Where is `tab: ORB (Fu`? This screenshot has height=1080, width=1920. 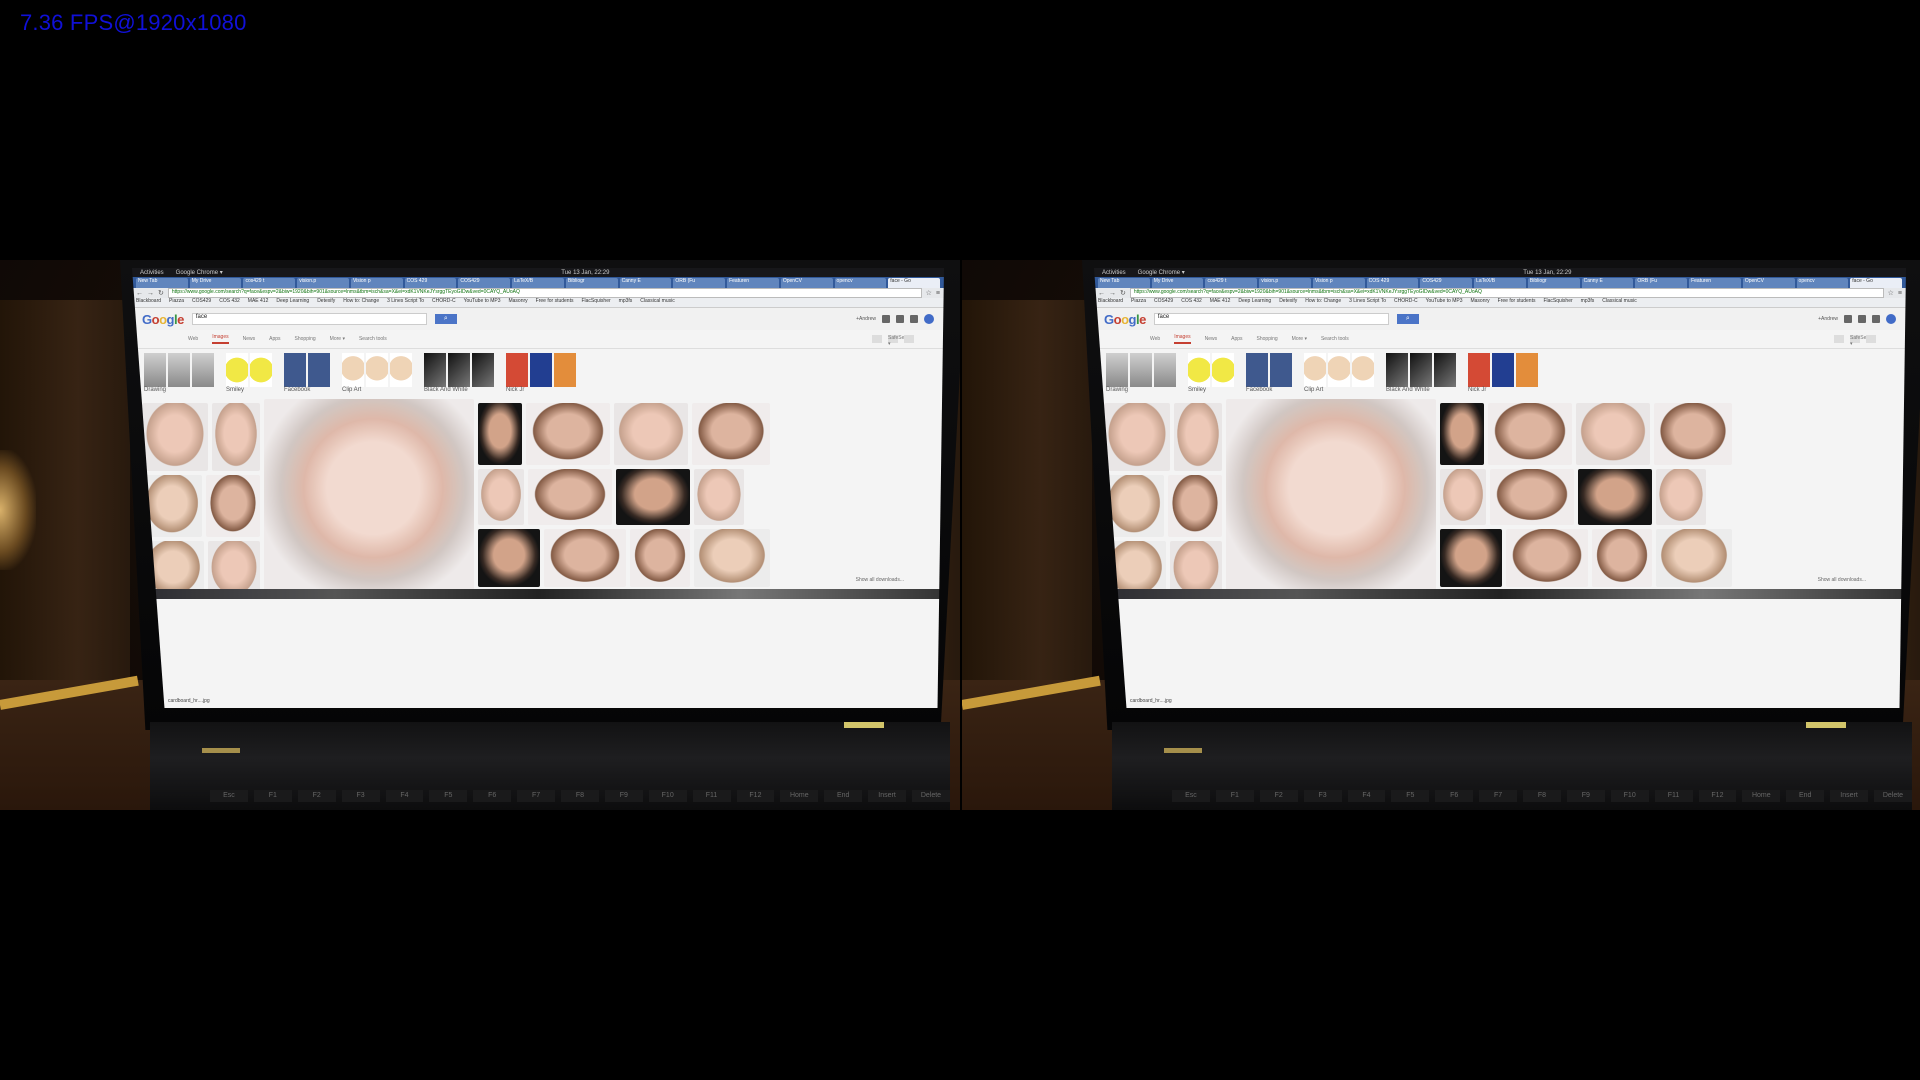 tab: ORB (Fu is located at coordinates (1661, 283).